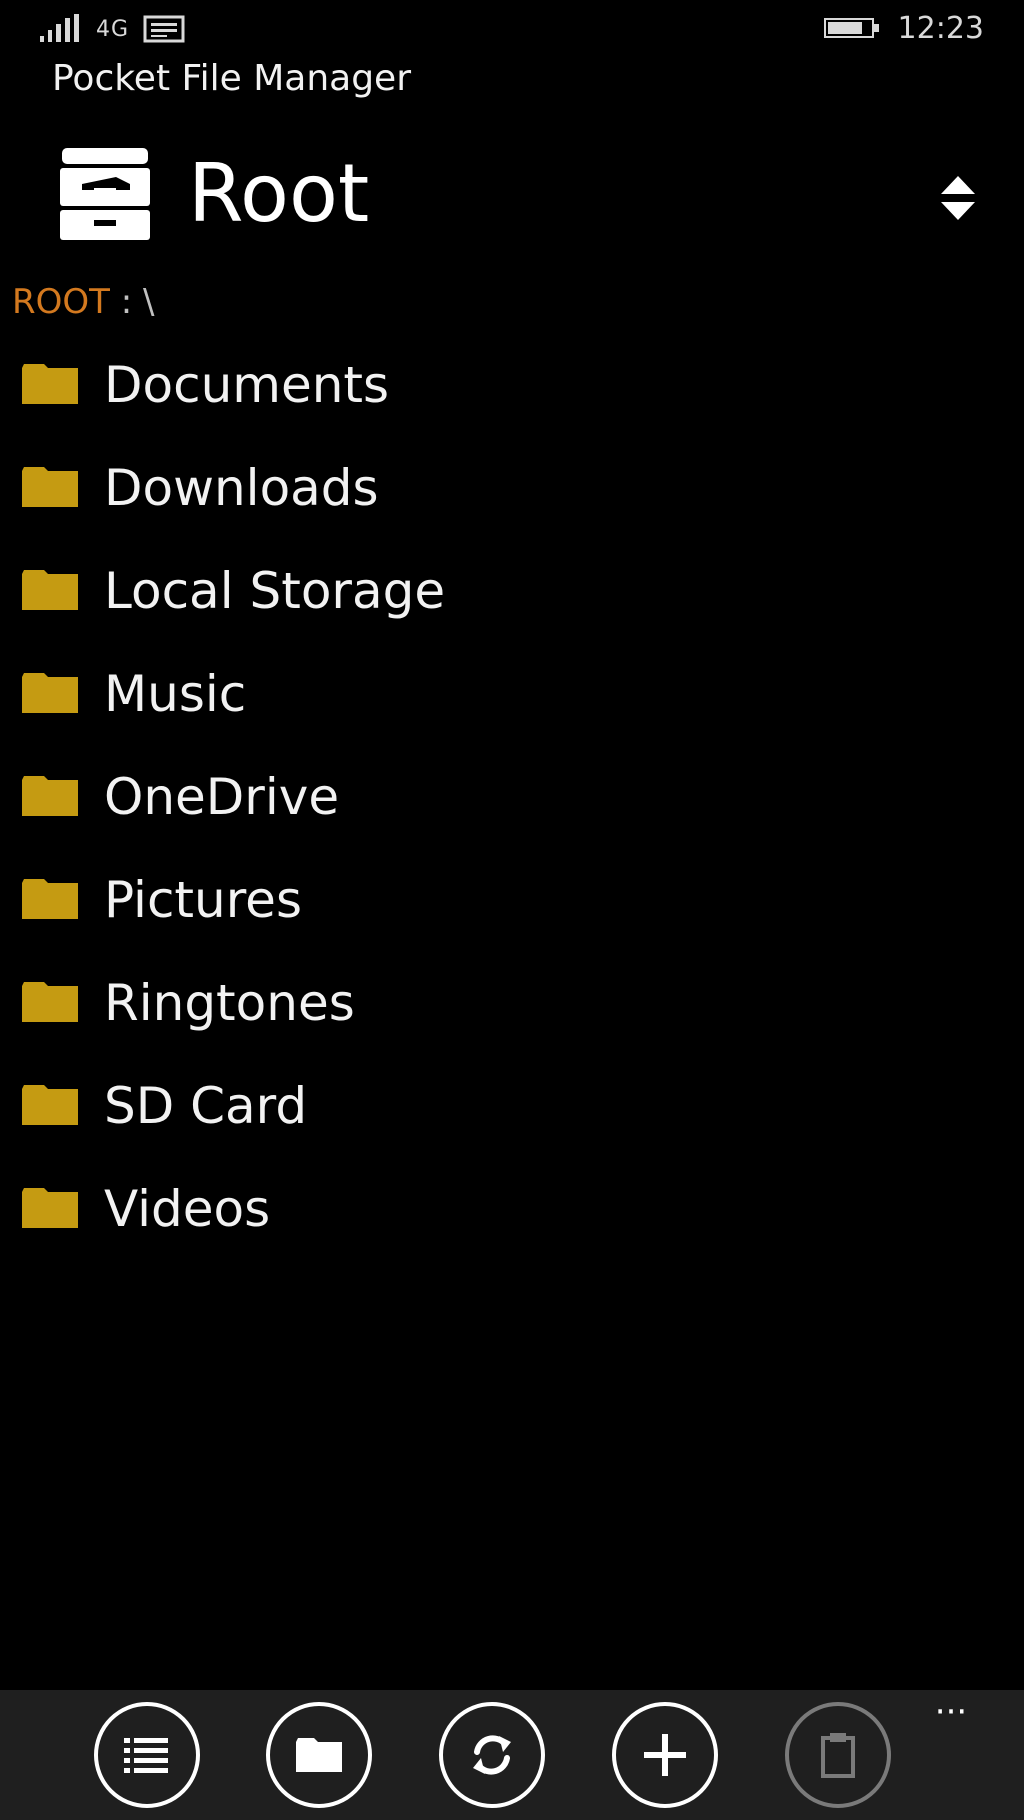 The width and height of the screenshot is (1024, 1820). Describe the element at coordinates (512, 902) in the screenshot. I see `list-item-pictures: Pictures` at that location.